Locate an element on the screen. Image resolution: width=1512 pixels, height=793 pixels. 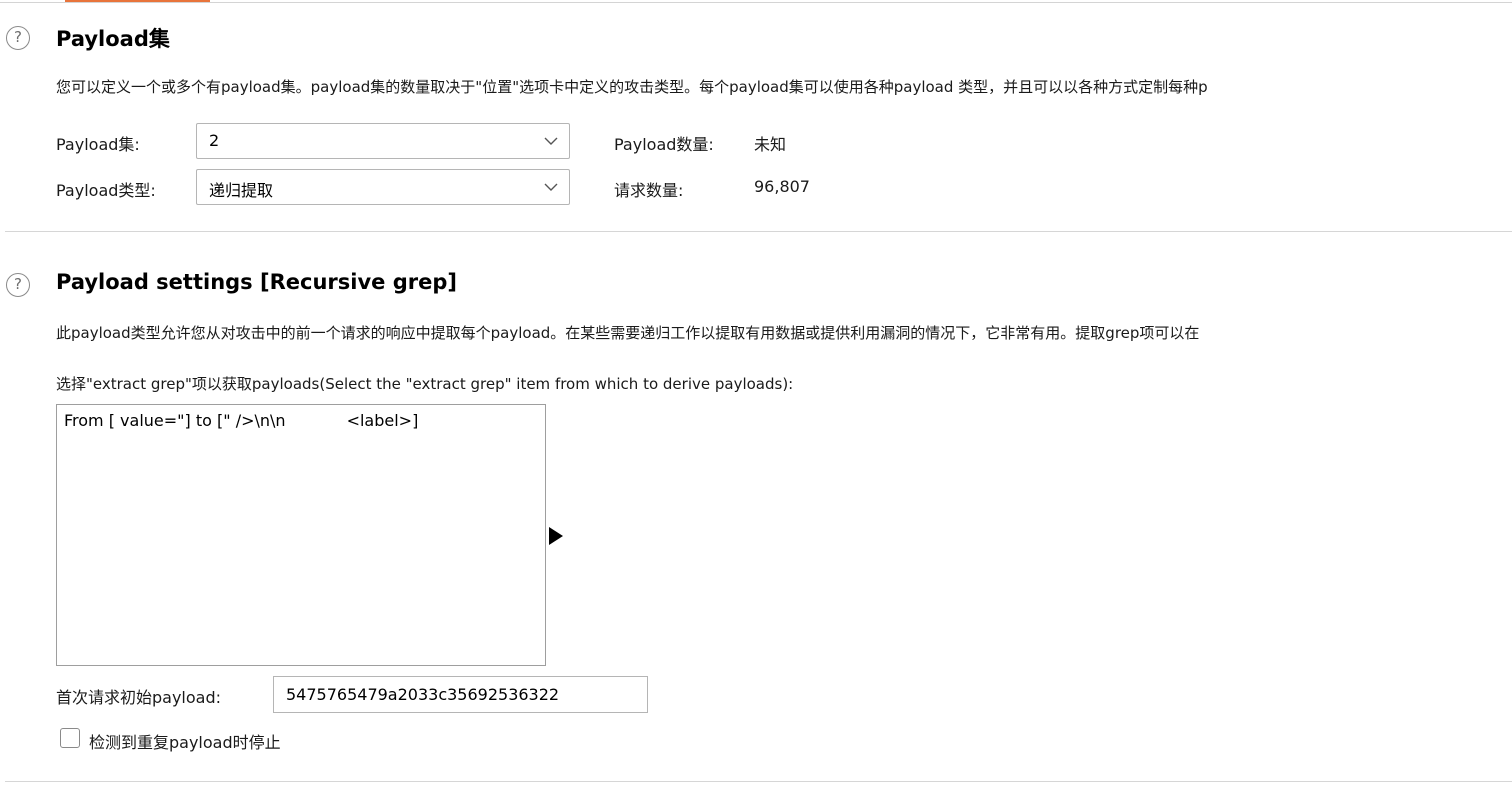
list-item: From [ value="] to [" />\n\n <label>] is located at coordinates (241, 420).